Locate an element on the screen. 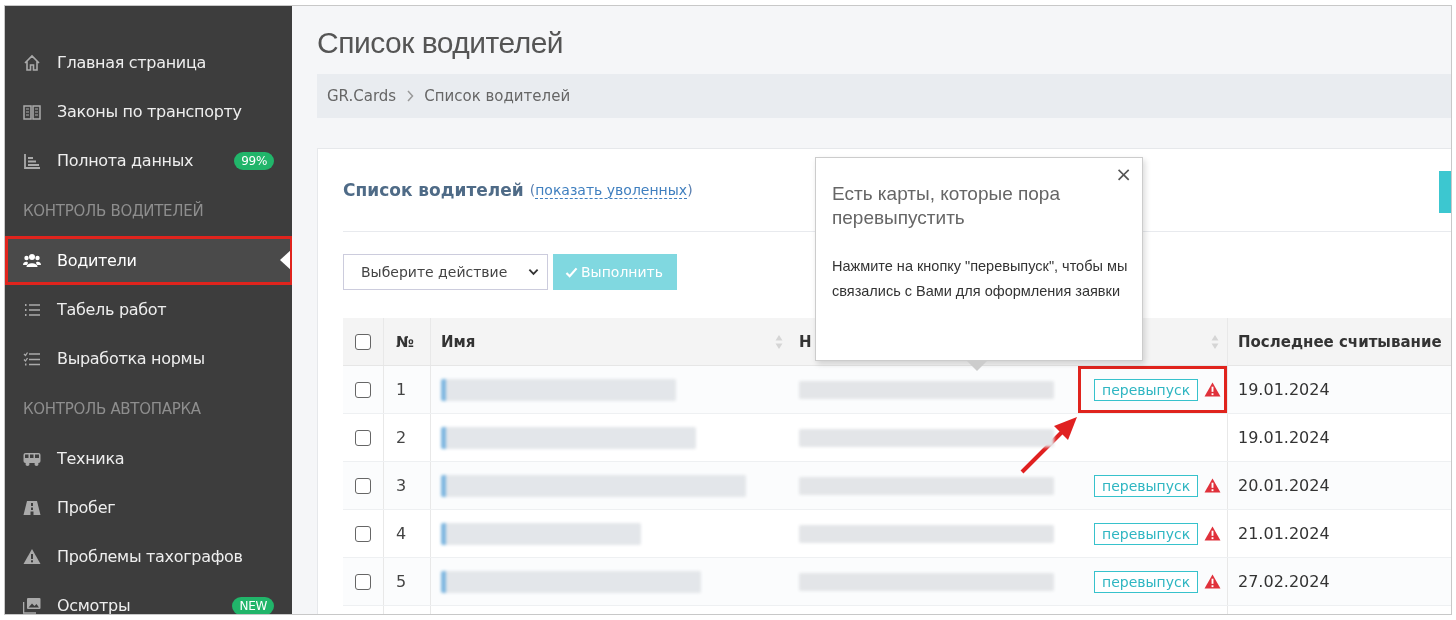 The image size is (1456, 620). badge: NEW is located at coordinates (253, 605).